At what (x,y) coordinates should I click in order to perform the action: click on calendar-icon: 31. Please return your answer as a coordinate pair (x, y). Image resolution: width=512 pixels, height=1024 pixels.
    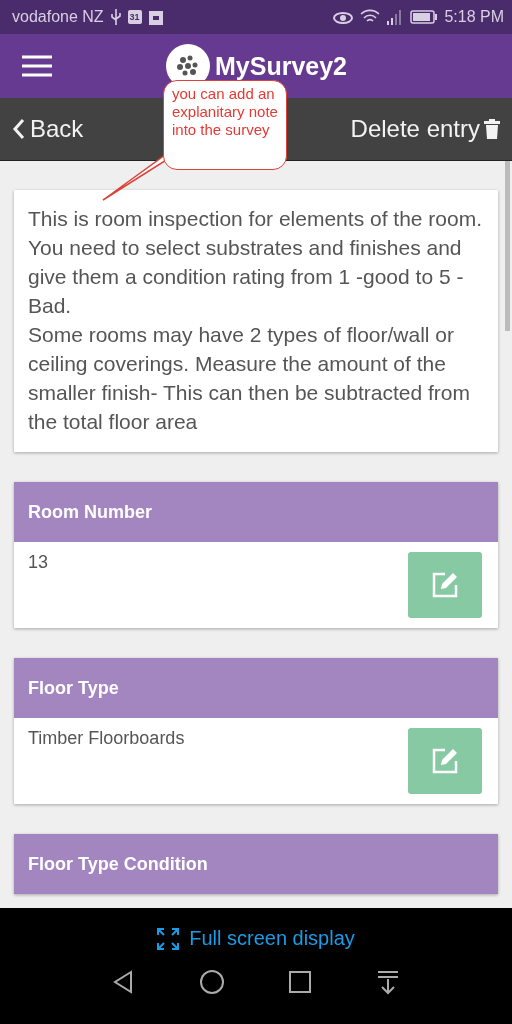
    Looking at the image, I should click on (134, 17).